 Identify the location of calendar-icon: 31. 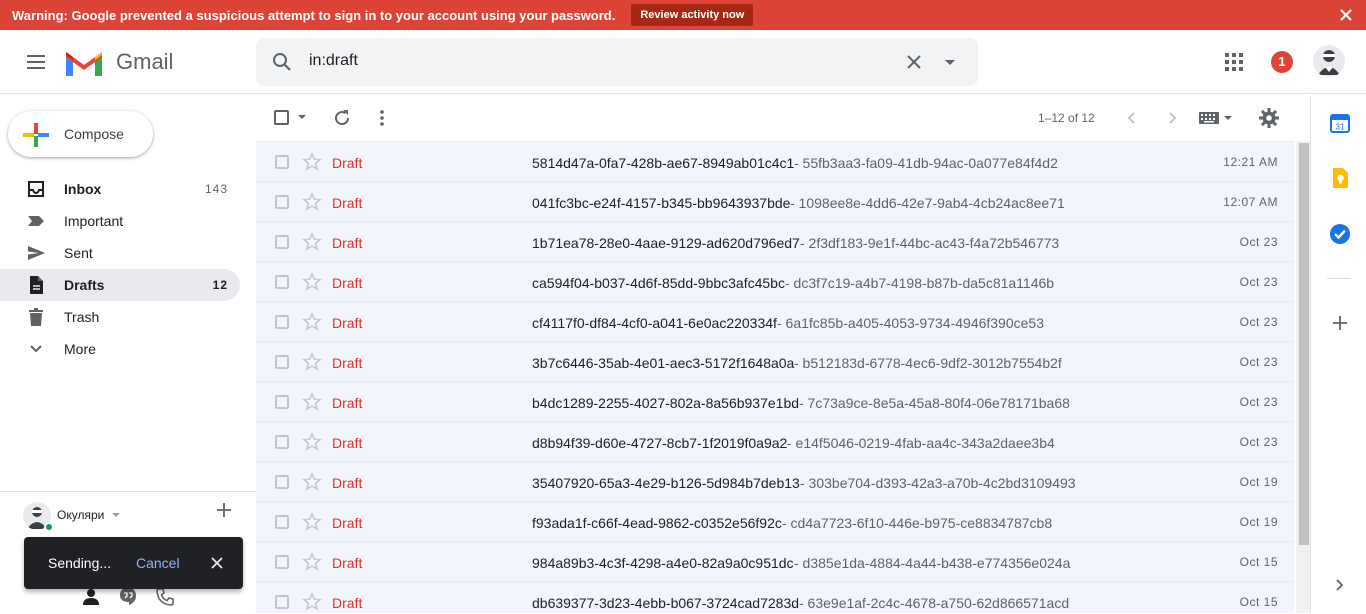
(1340, 123).